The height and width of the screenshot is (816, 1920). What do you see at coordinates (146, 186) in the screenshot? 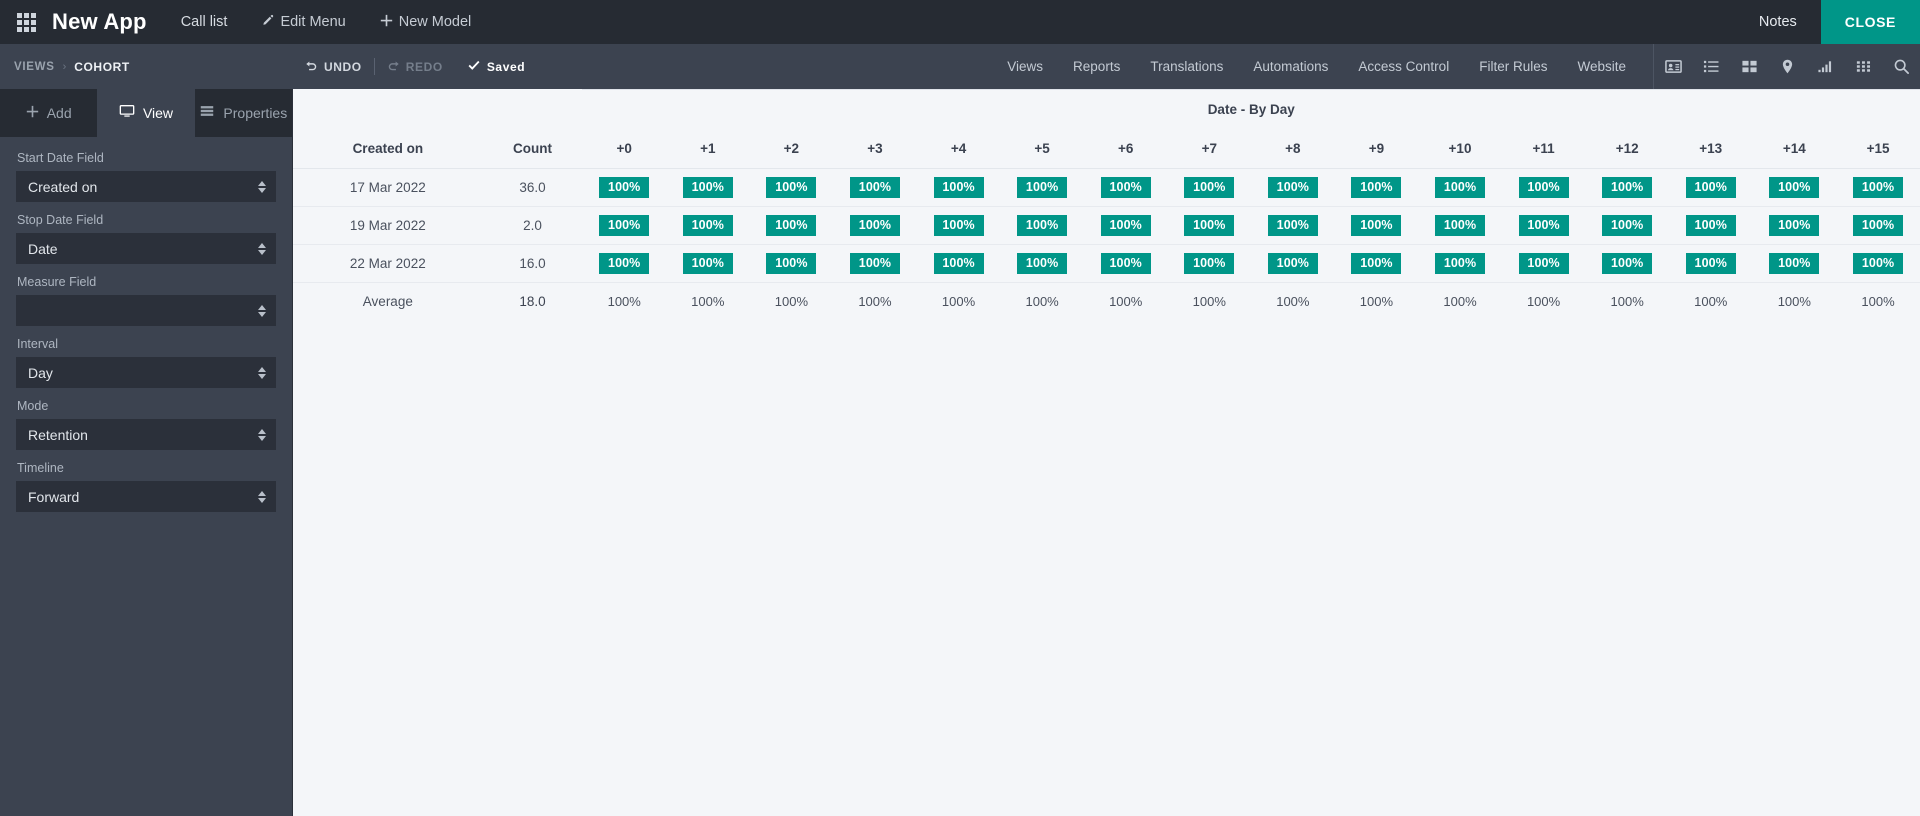
I see `start-date-field-select: Created on` at bounding box center [146, 186].